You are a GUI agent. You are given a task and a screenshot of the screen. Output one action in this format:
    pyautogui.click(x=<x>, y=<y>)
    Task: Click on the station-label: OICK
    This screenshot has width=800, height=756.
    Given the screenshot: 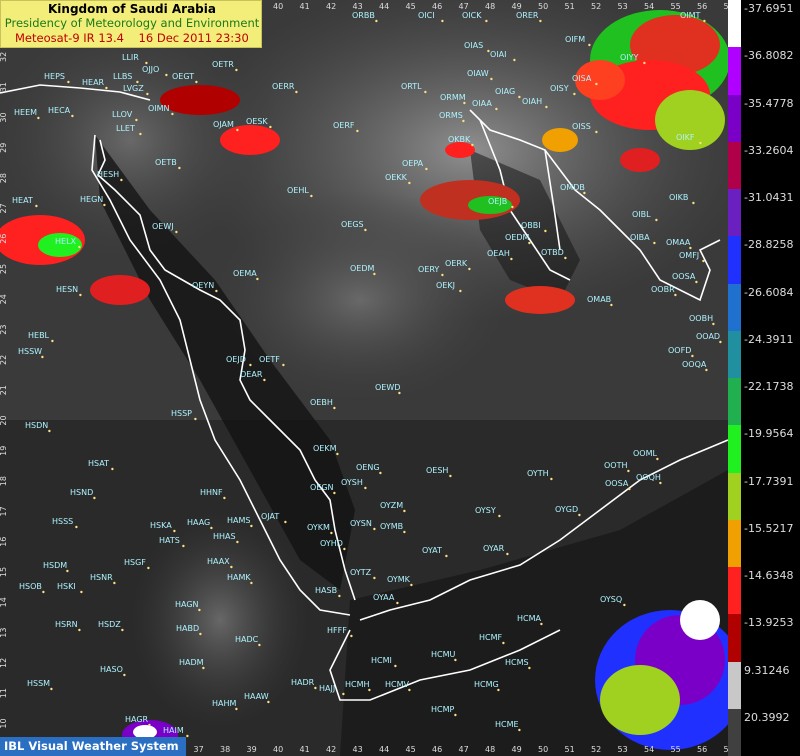 What is the action you would take?
    pyautogui.click(x=472, y=15)
    